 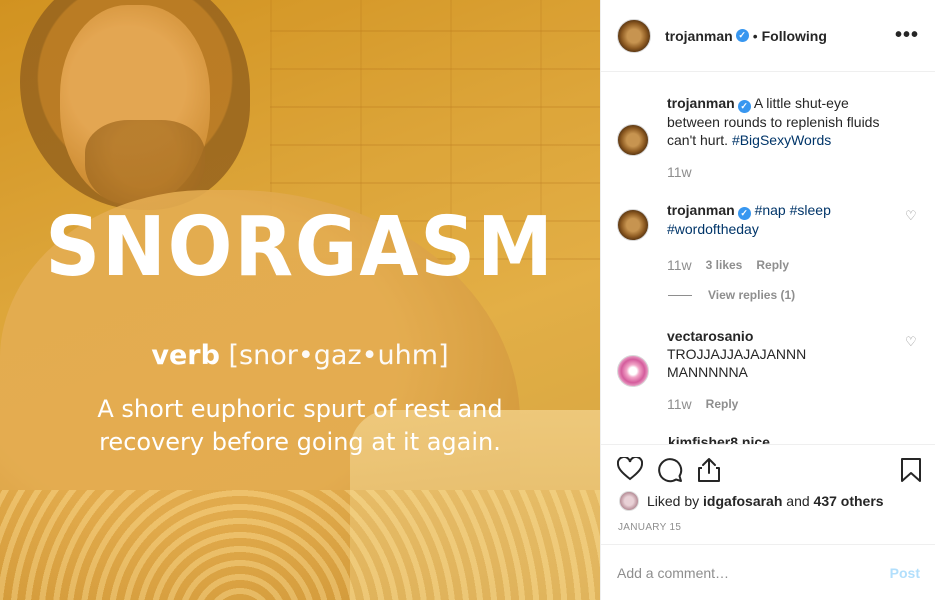 I want to click on likes-joiner: and, so click(x=798, y=501).